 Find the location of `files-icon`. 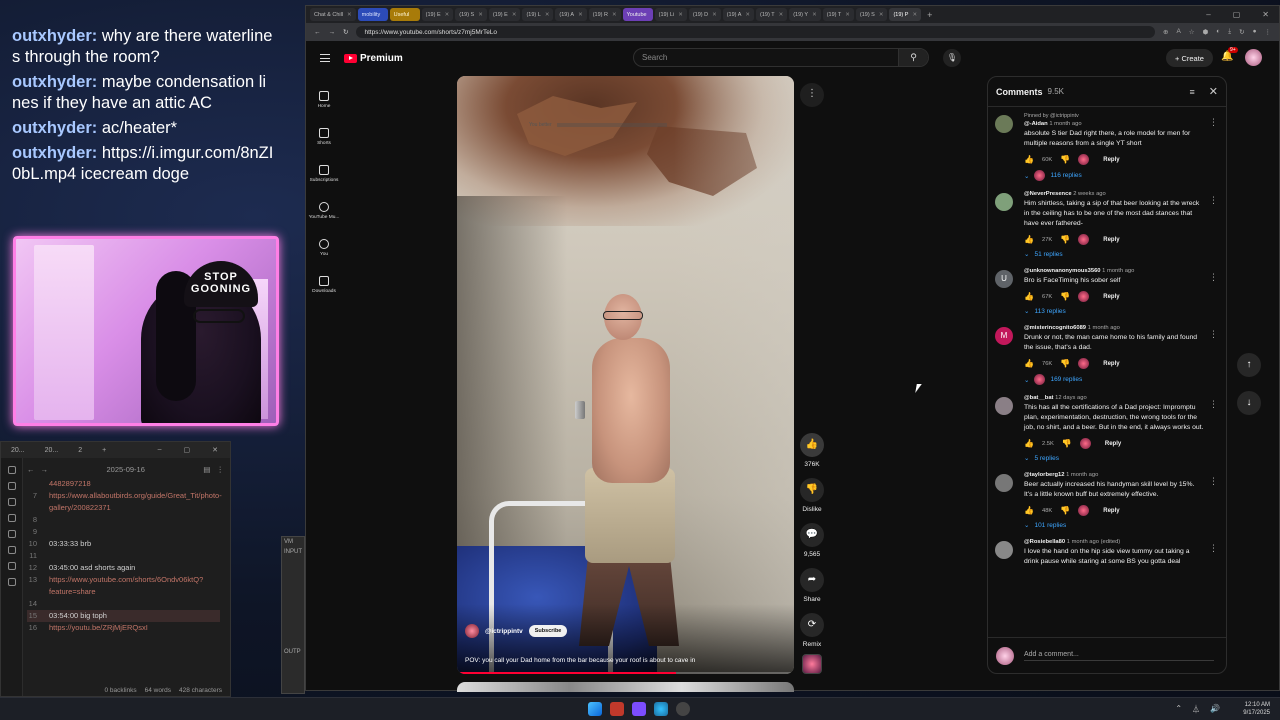

files-icon is located at coordinates (11, 470).